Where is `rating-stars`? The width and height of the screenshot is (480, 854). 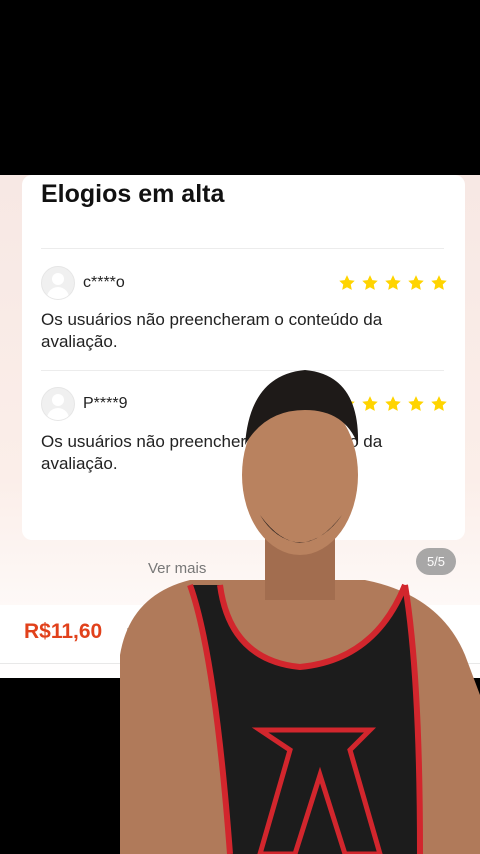 rating-stars is located at coordinates (393, 283).